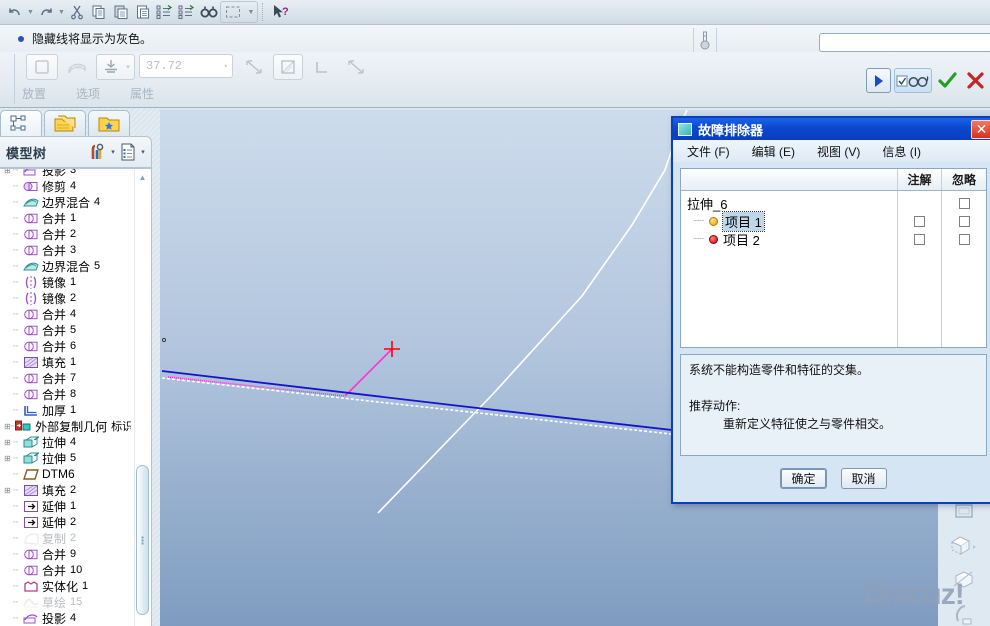 This screenshot has width=990, height=626. Describe the element at coordinates (65, 458) in the screenshot. I see `tree-item: ⊞ ┈ 拉伸 5` at that location.